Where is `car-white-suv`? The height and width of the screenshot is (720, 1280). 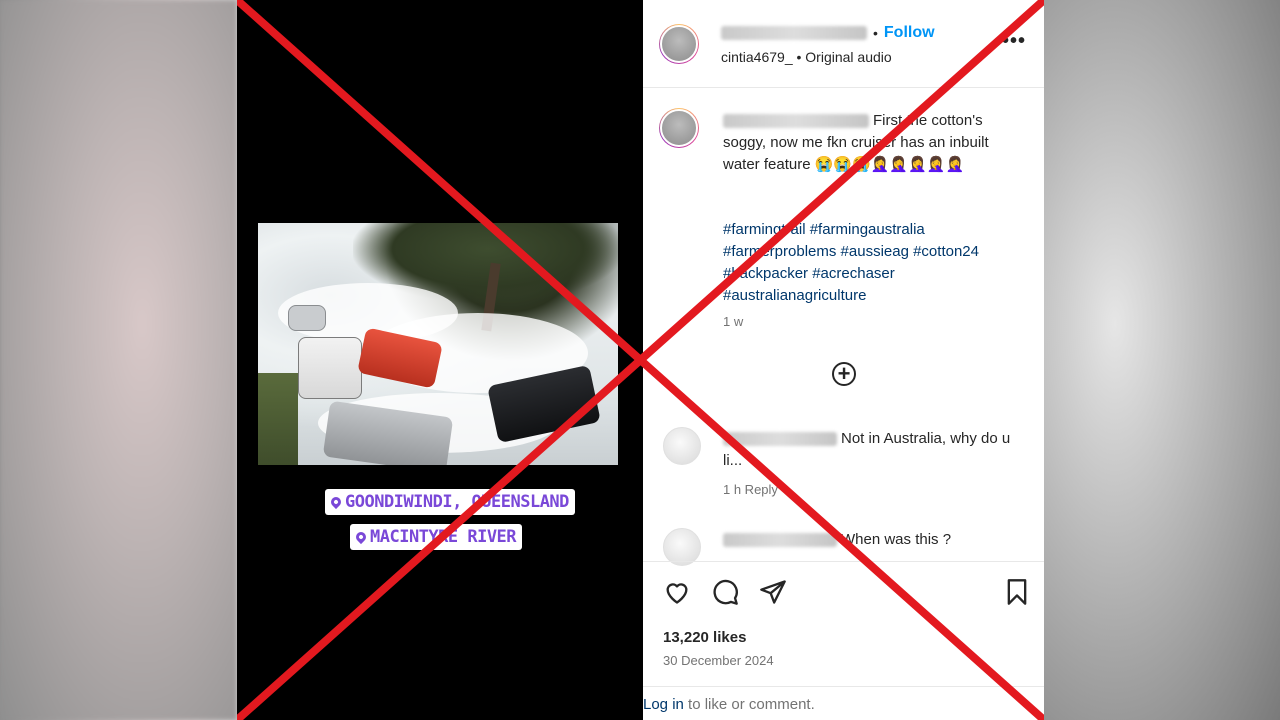 car-white-suv is located at coordinates (330, 368).